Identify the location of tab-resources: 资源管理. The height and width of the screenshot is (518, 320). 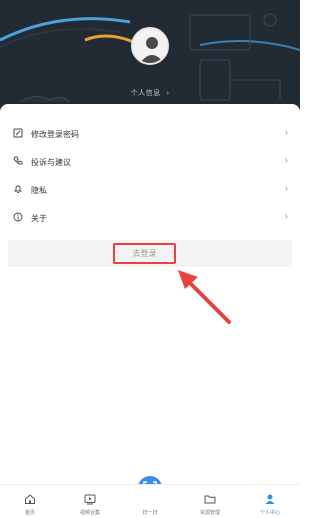
(210, 501).